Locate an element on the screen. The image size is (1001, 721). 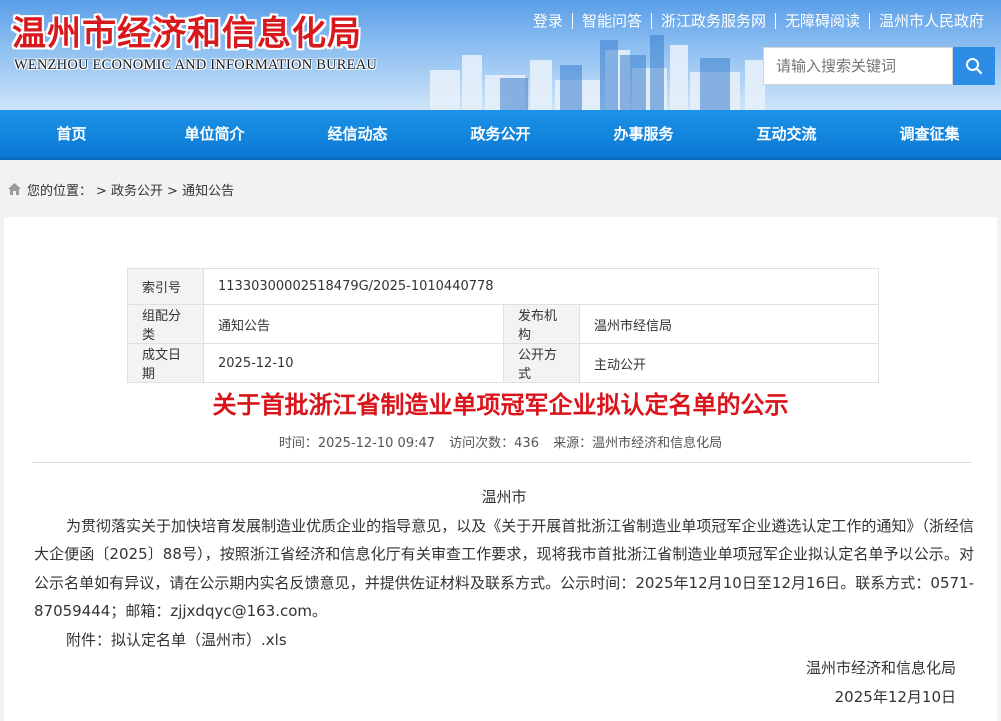
category-value: 通知公告 is located at coordinates (353, 324).